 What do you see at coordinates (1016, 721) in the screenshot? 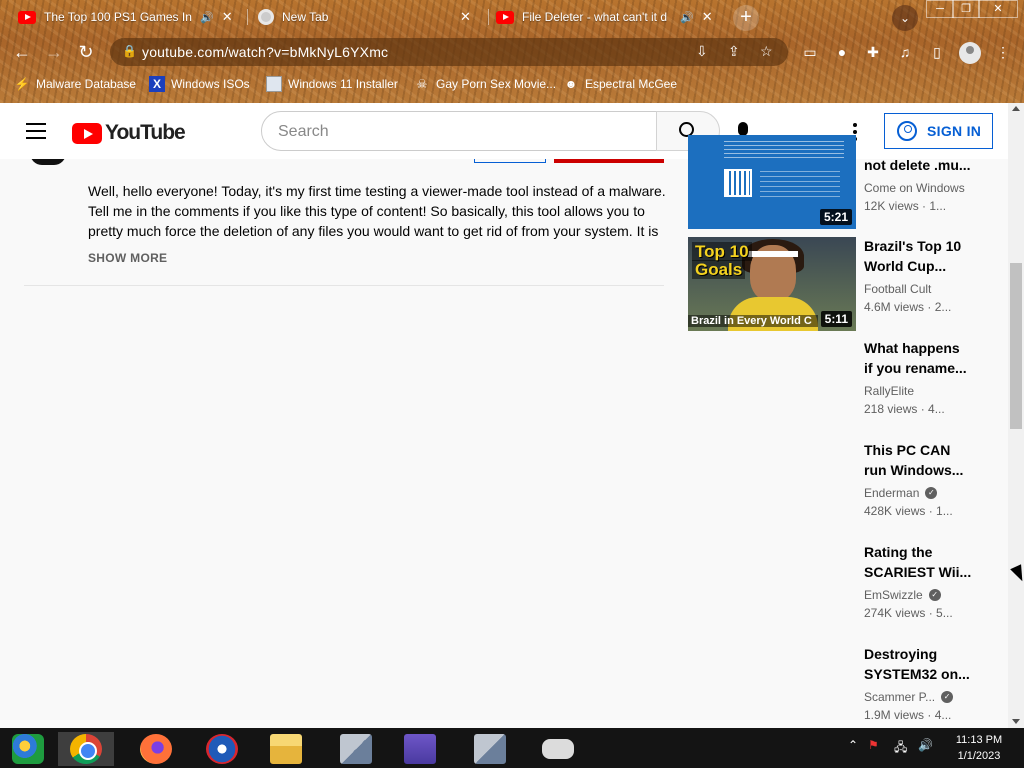
I see `scroll-down-arrow-icon` at bounding box center [1016, 721].